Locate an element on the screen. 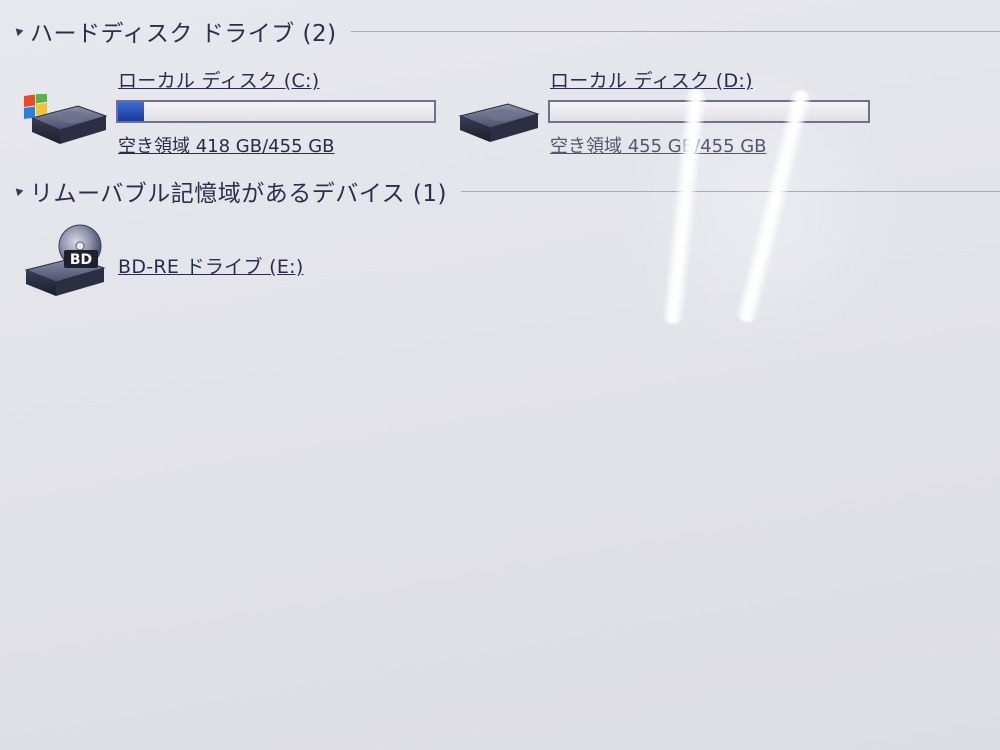 Image resolution: width=1000 pixels, height=750 pixels. drive-name: ローカル ディスク (D:) is located at coordinates (651, 79).